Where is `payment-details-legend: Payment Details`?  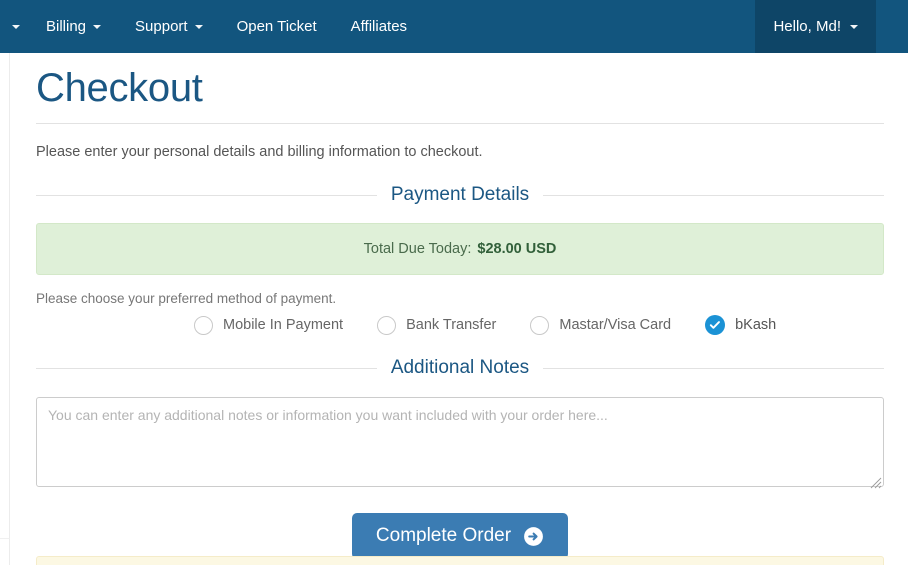
payment-details-legend: Payment Details is located at coordinates (460, 195).